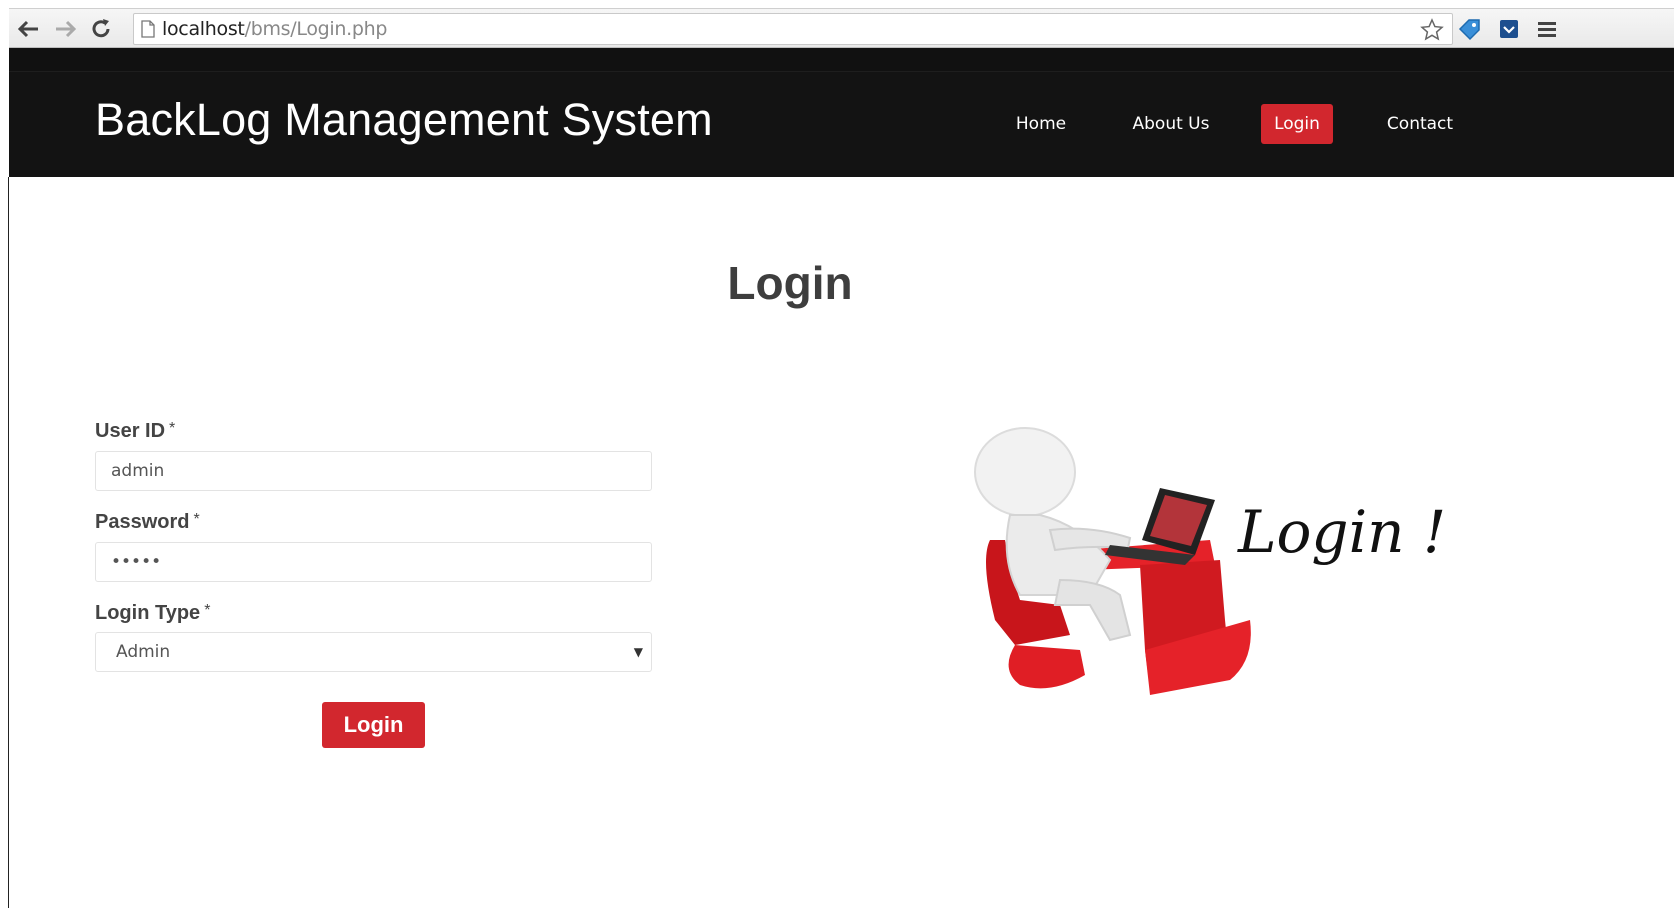 The height and width of the screenshot is (908, 1674). Describe the element at coordinates (373, 652) in the screenshot. I see `login-type-select: Admin ▼` at that location.